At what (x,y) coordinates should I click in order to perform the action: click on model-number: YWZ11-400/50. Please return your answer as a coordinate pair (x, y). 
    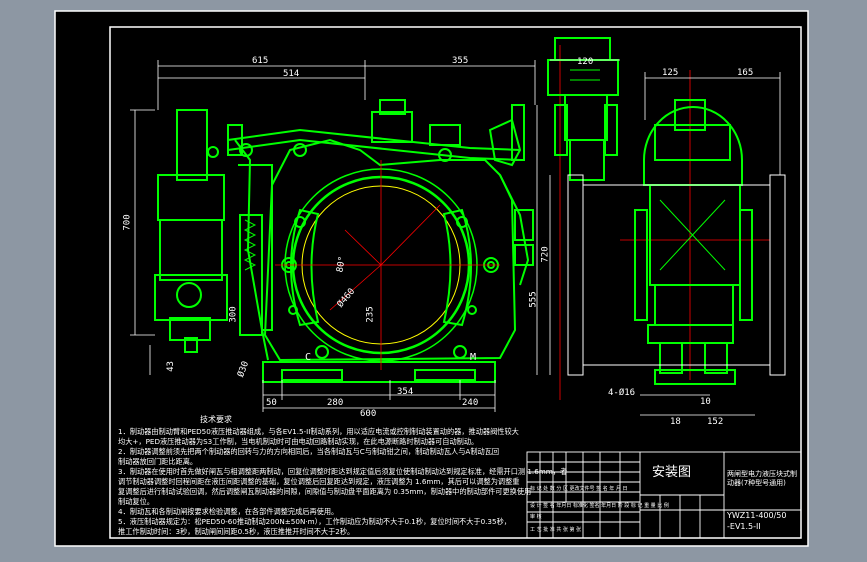
    Looking at the image, I should click on (757, 515).